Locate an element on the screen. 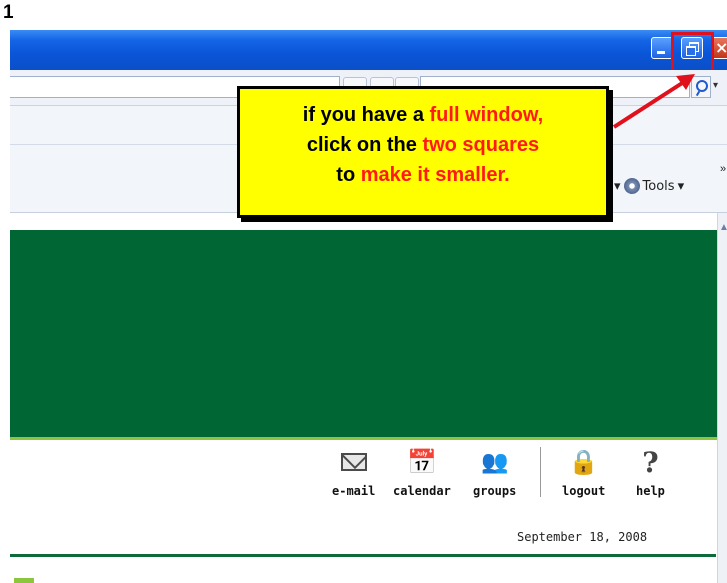  callout-line-3: to make it smaller. is located at coordinates (423, 175).